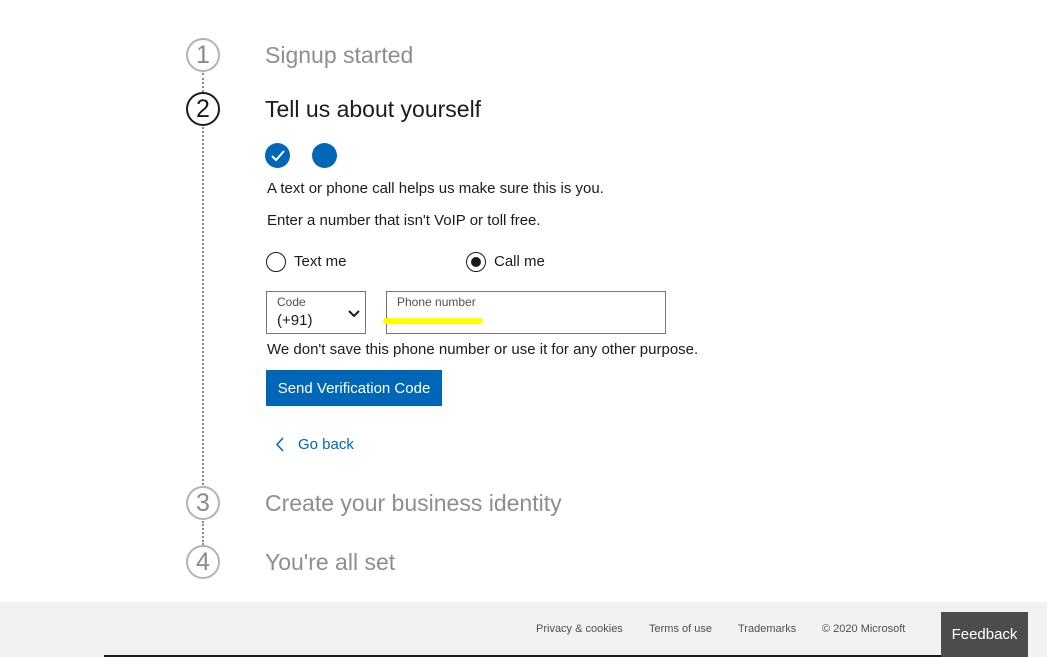 The height and width of the screenshot is (657, 1047). Describe the element at coordinates (354, 314) in the screenshot. I see `chevron-down-icon` at that location.